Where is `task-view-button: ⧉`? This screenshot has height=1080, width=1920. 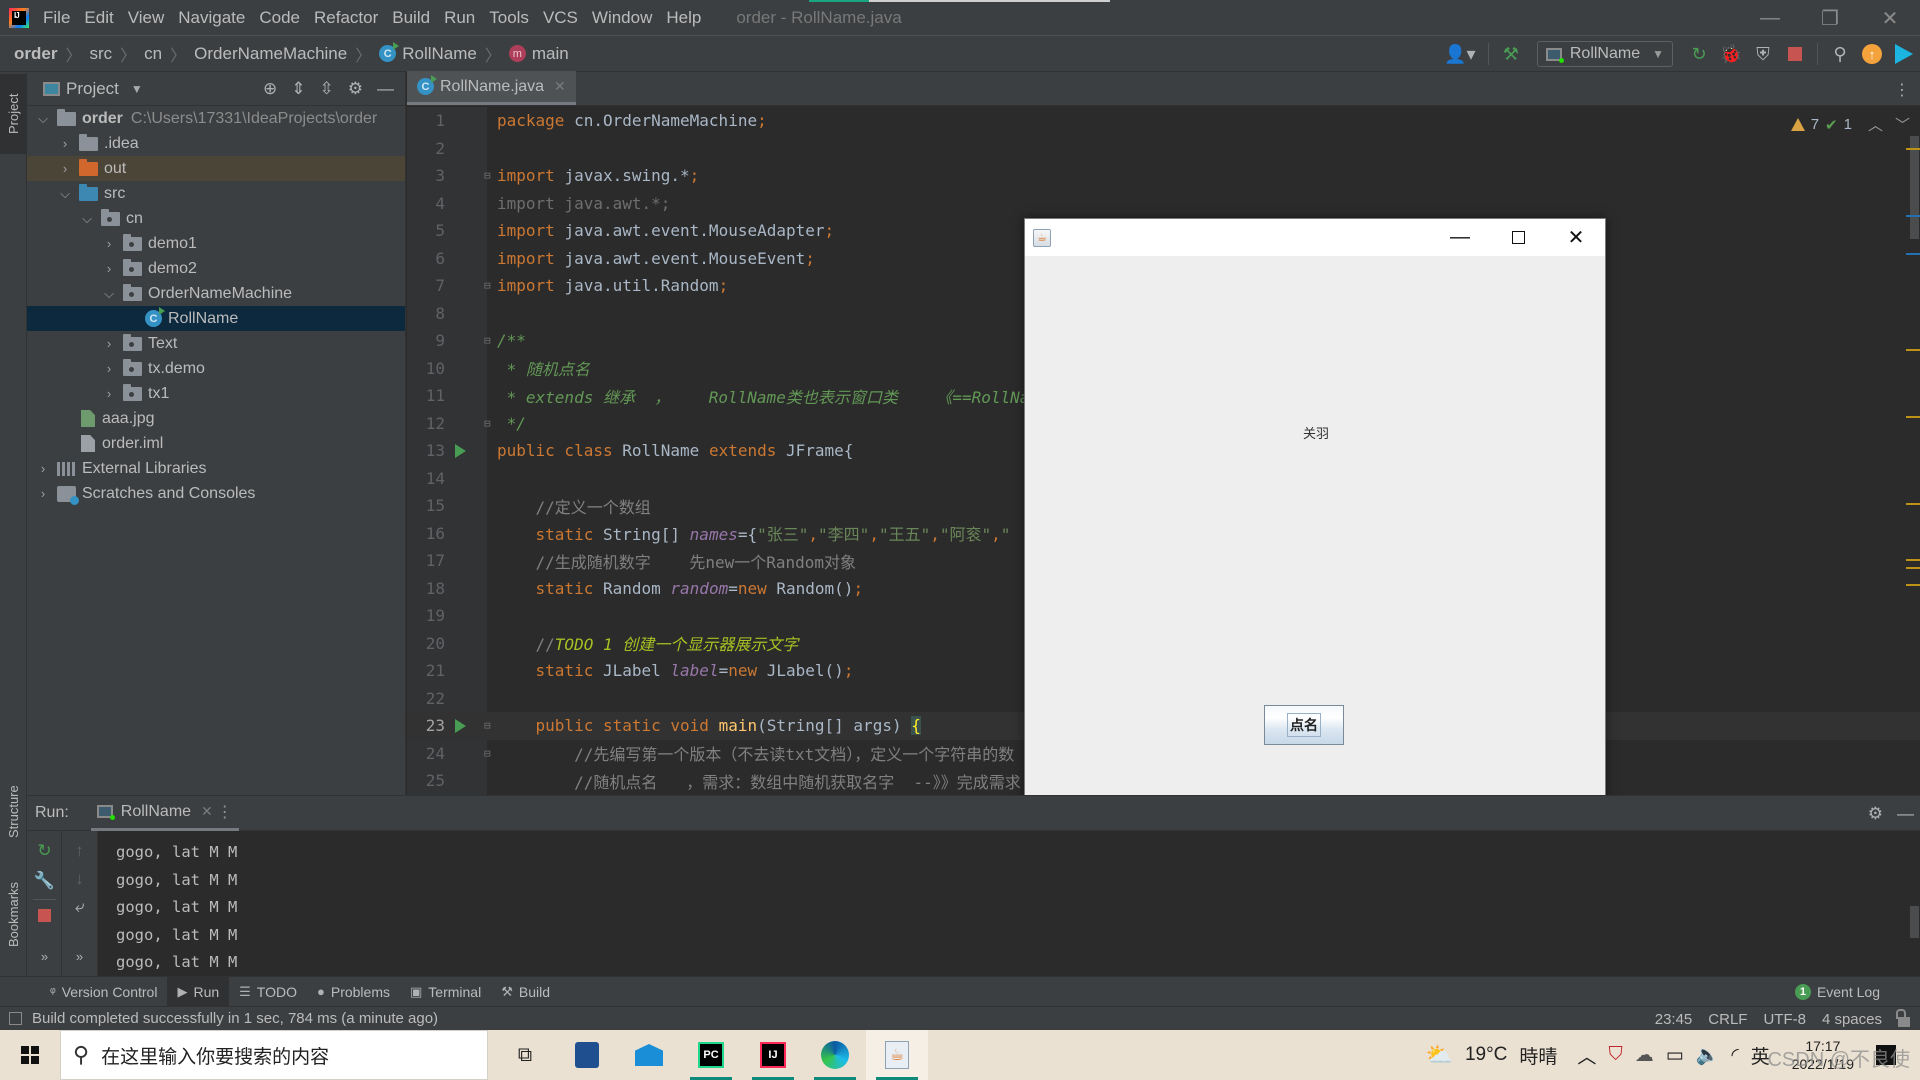 task-view-button: ⧉ is located at coordinates (525, 1055).